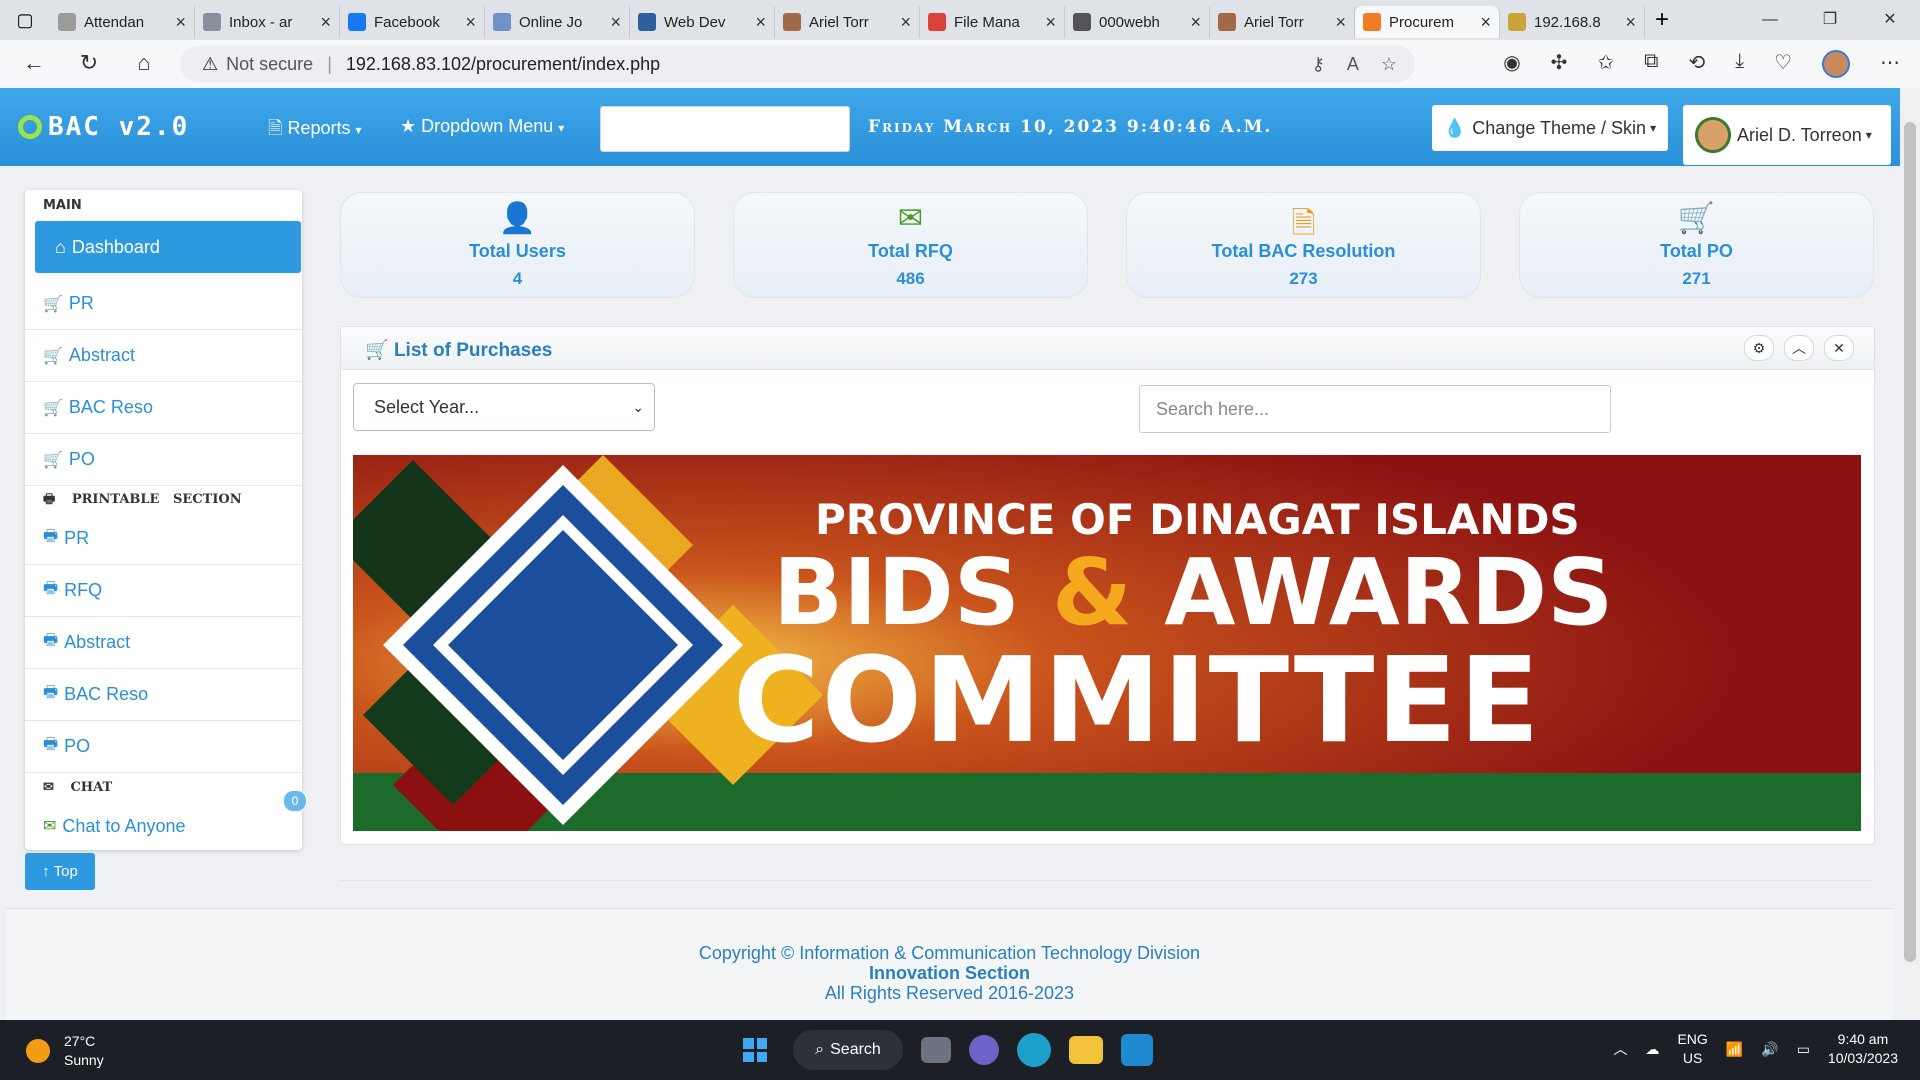 Image resolution: width=1920 pixels, height=1080 pixels. I want to click on file-explorer-icon, so click(1086, 1050).